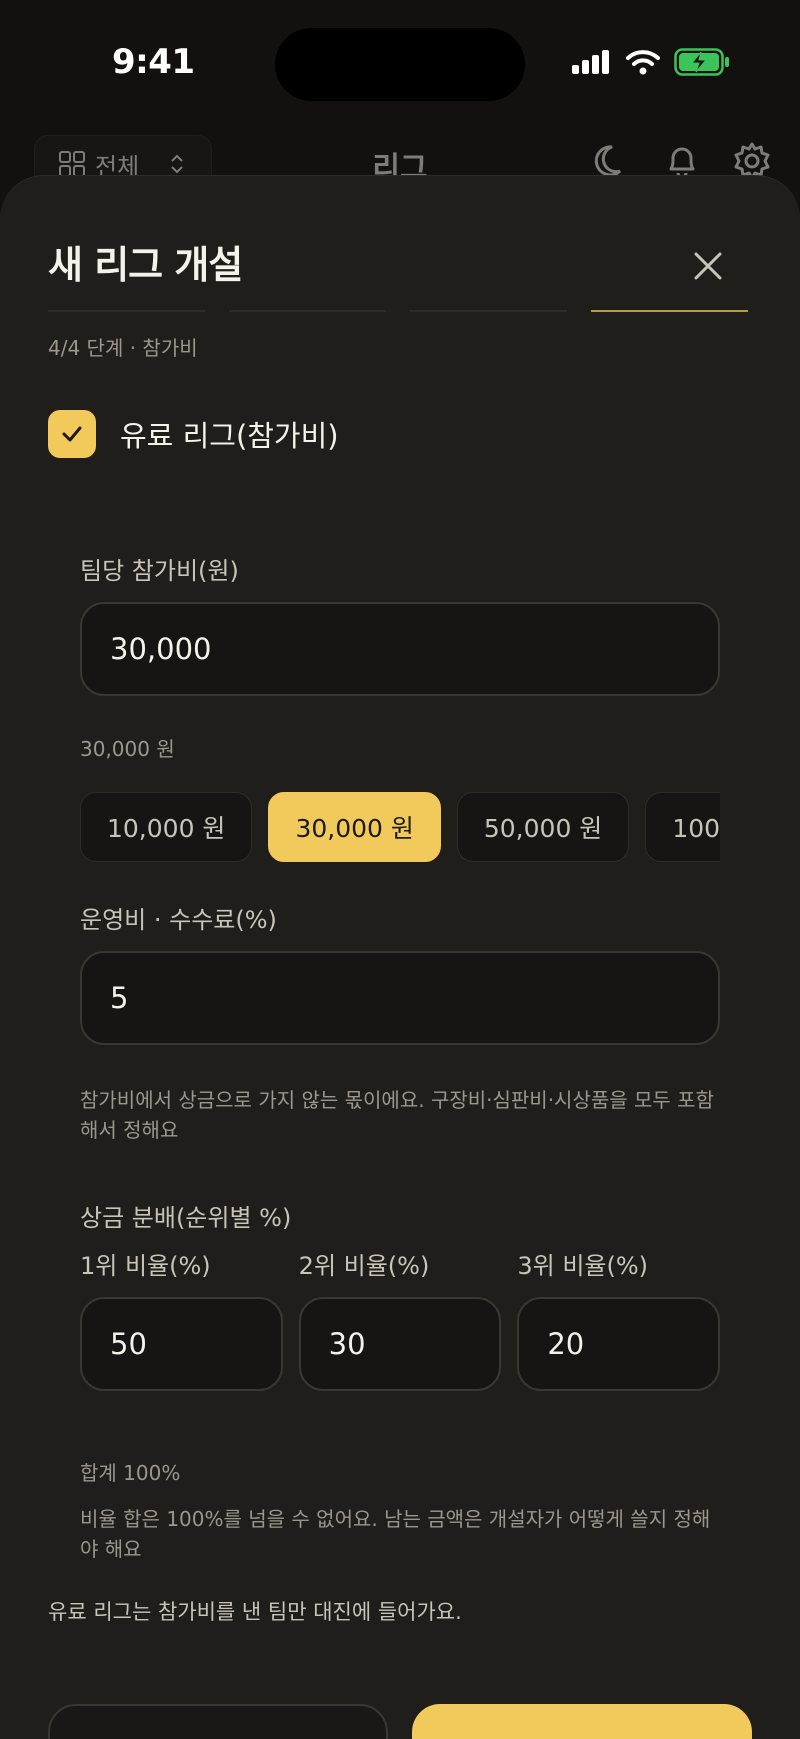 This screenshot has height=1739, width=800. I want to click on preset-chip-50000: 50,000 원, so click(543, 827).